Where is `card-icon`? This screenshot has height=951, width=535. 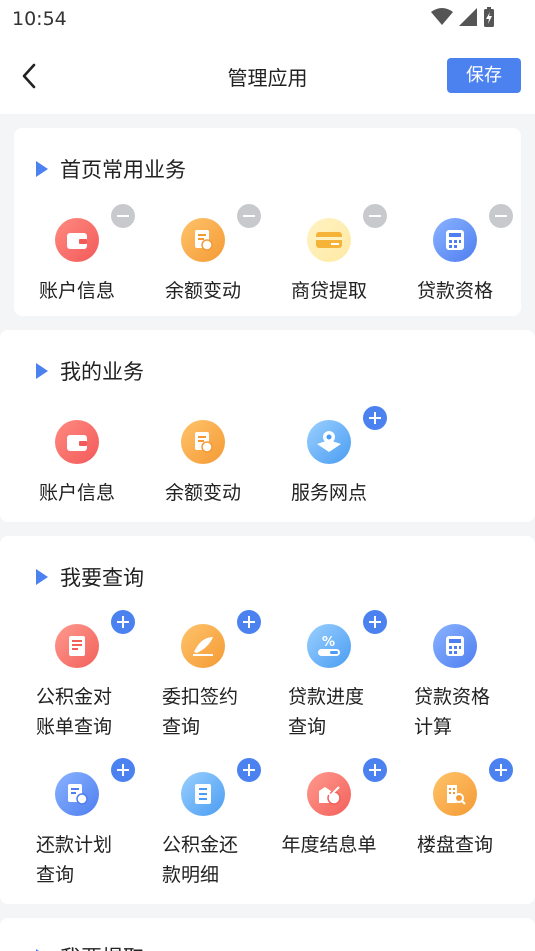 card-icon is located at coordinates (347, 233).